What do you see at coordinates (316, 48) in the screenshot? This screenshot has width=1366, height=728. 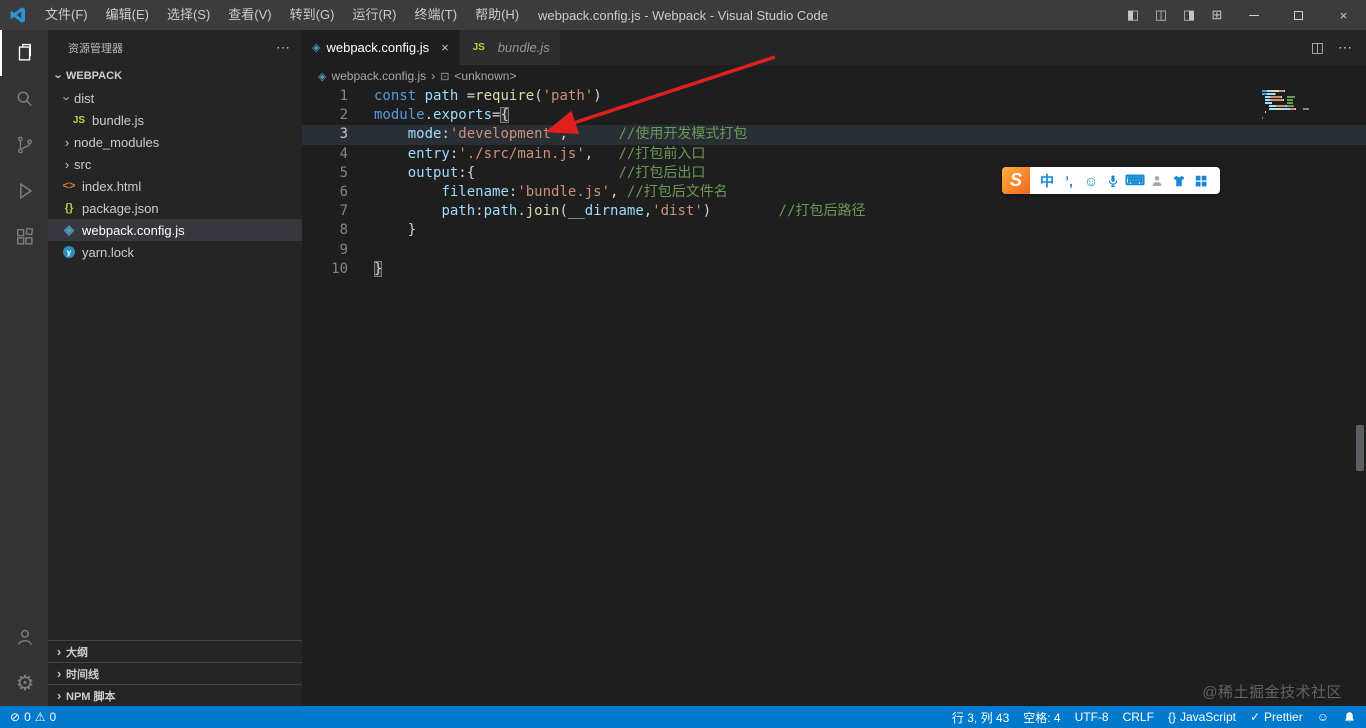 I see `webpack-icon: ◈` at bounding box center [316, 48].